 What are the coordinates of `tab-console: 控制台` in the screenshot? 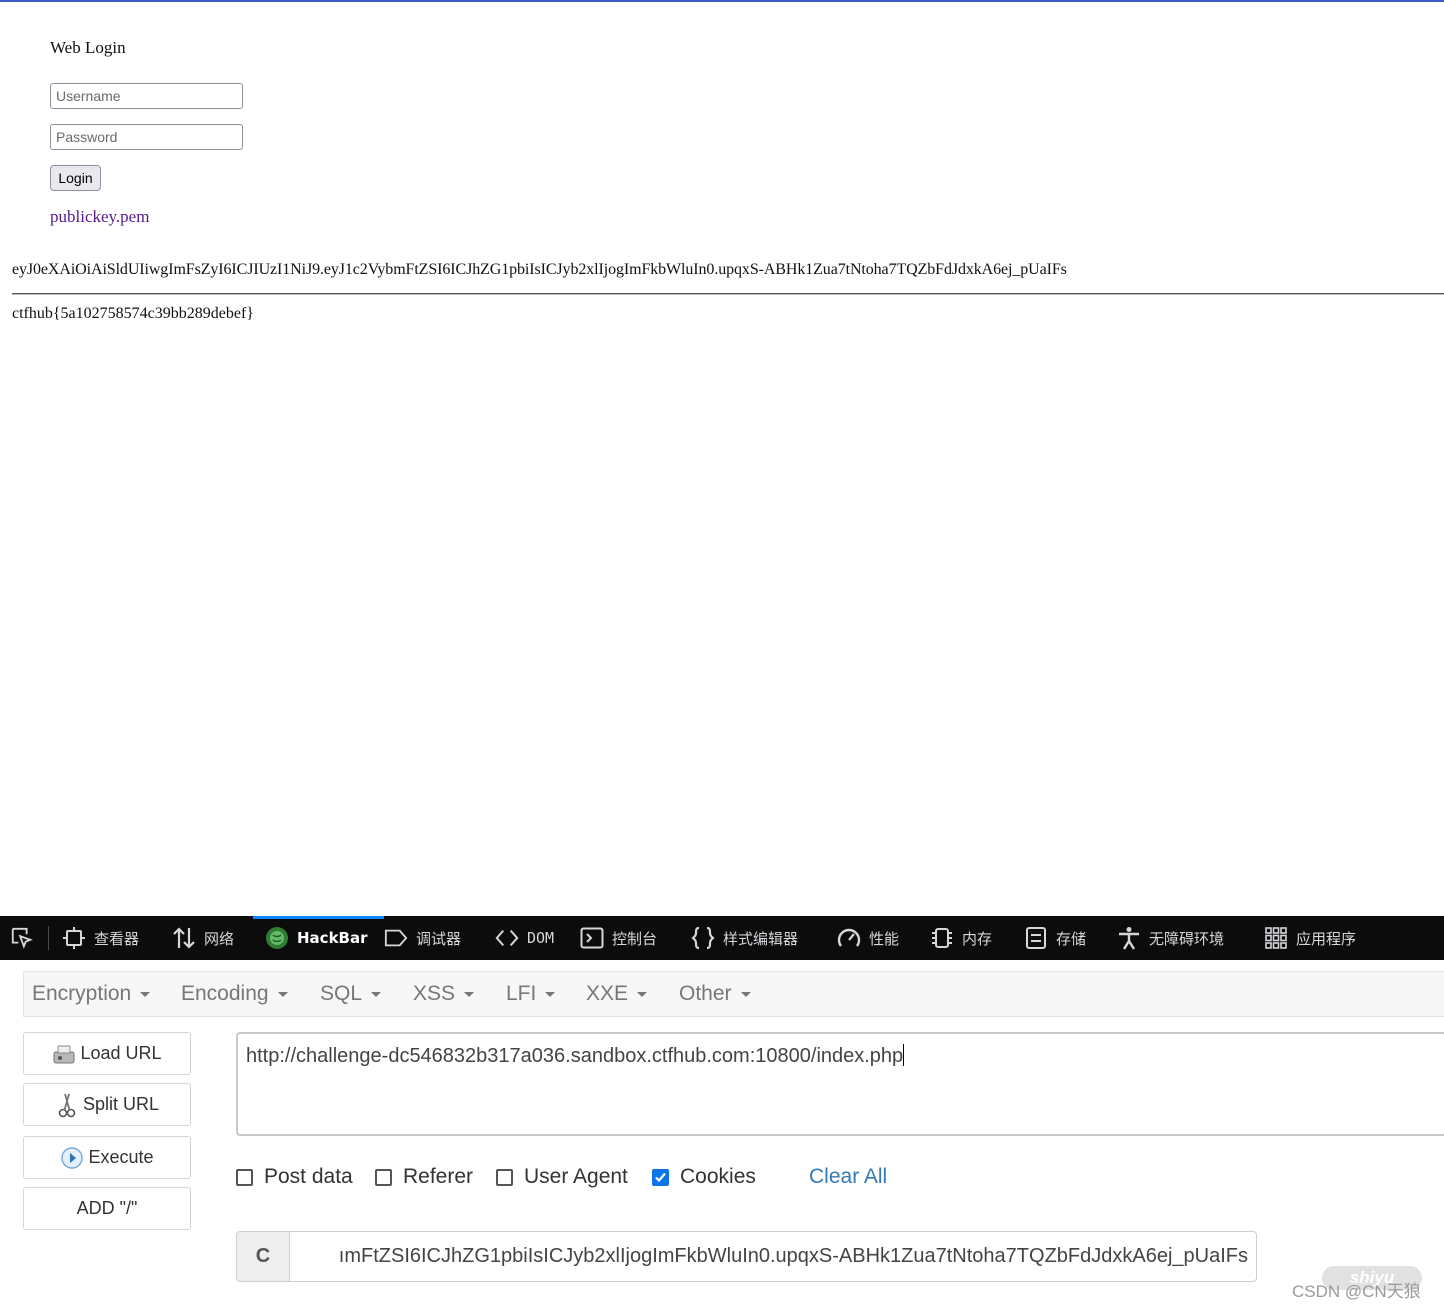 It's located at (618, 938).